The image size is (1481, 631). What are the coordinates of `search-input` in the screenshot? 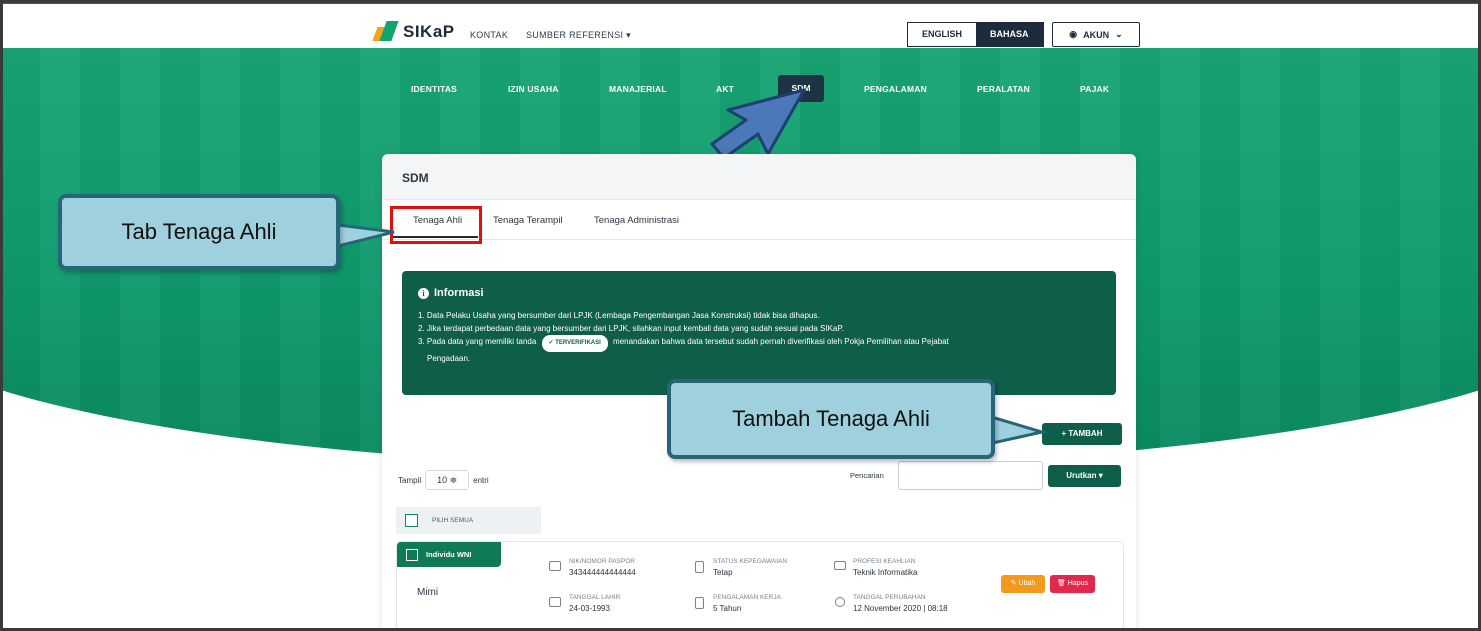 It's located at (970, 475).